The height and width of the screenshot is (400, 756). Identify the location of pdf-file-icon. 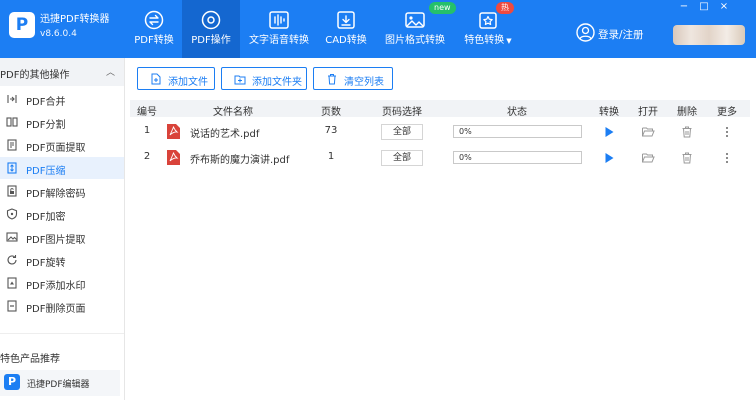
(173, 131).